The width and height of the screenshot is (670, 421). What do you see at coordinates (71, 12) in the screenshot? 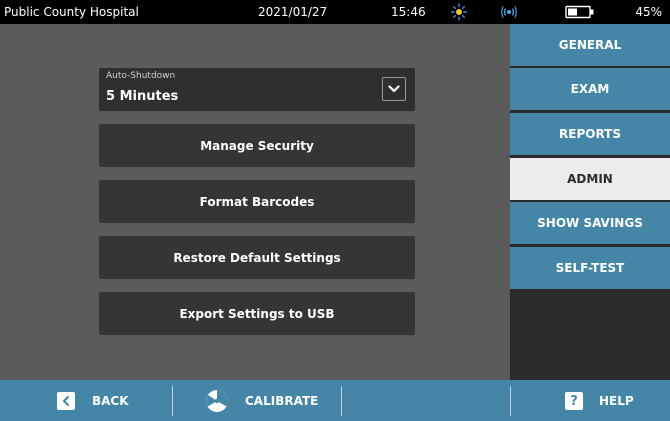
I see `facility-name: Public County Hospital` at bounding box center [71, 12].